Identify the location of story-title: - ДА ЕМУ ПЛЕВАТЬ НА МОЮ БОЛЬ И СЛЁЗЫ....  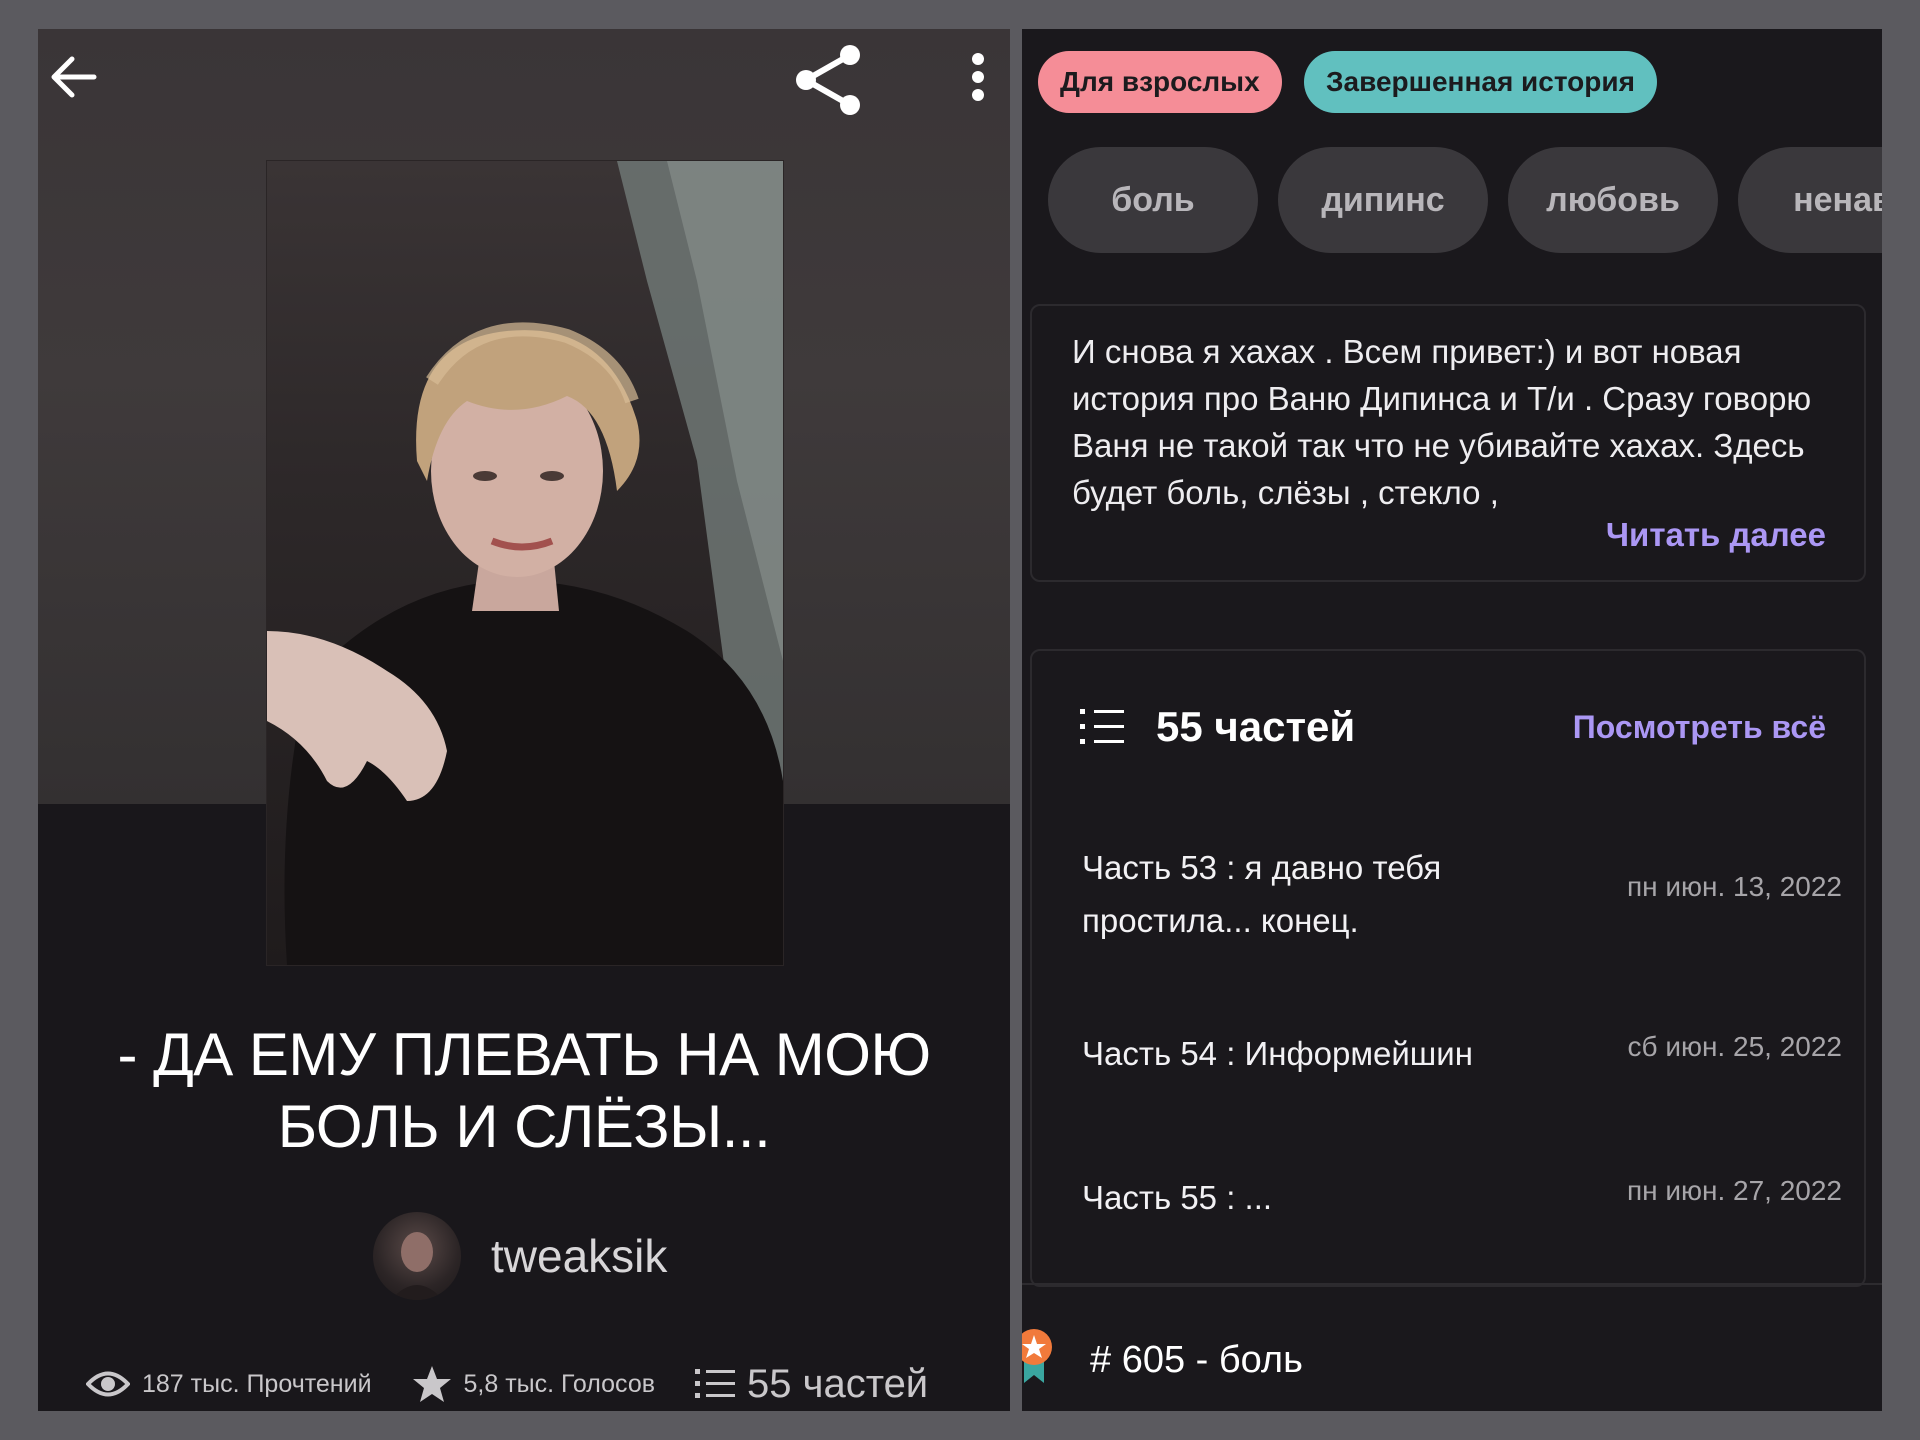
(524, 1090).